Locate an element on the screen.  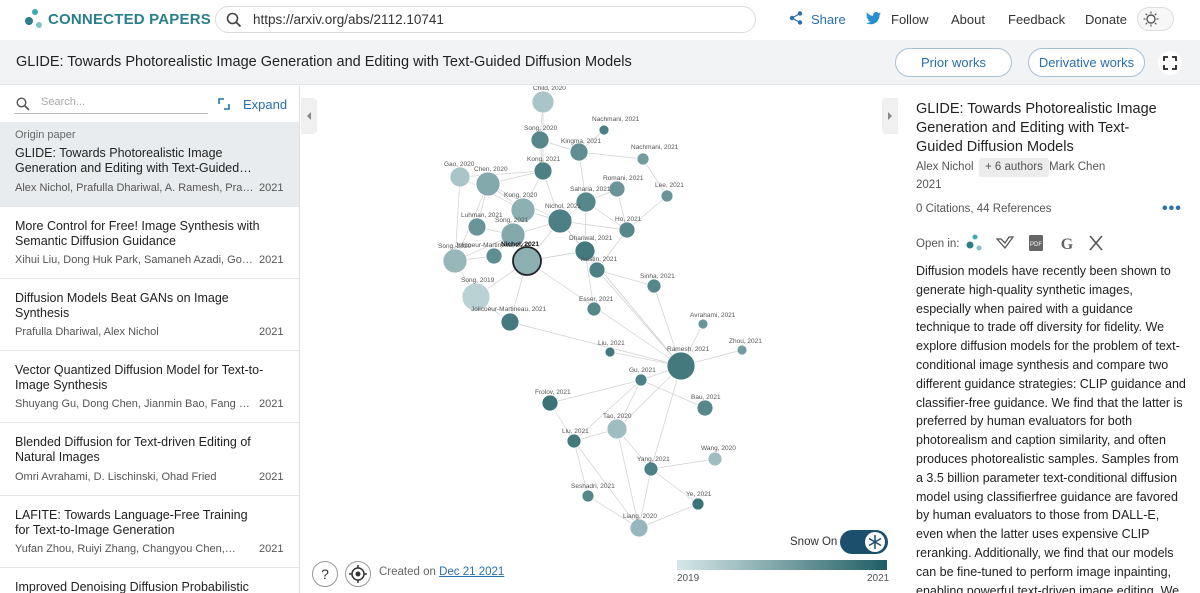
donate-link: Donate is located at coordinates (1106, 19).